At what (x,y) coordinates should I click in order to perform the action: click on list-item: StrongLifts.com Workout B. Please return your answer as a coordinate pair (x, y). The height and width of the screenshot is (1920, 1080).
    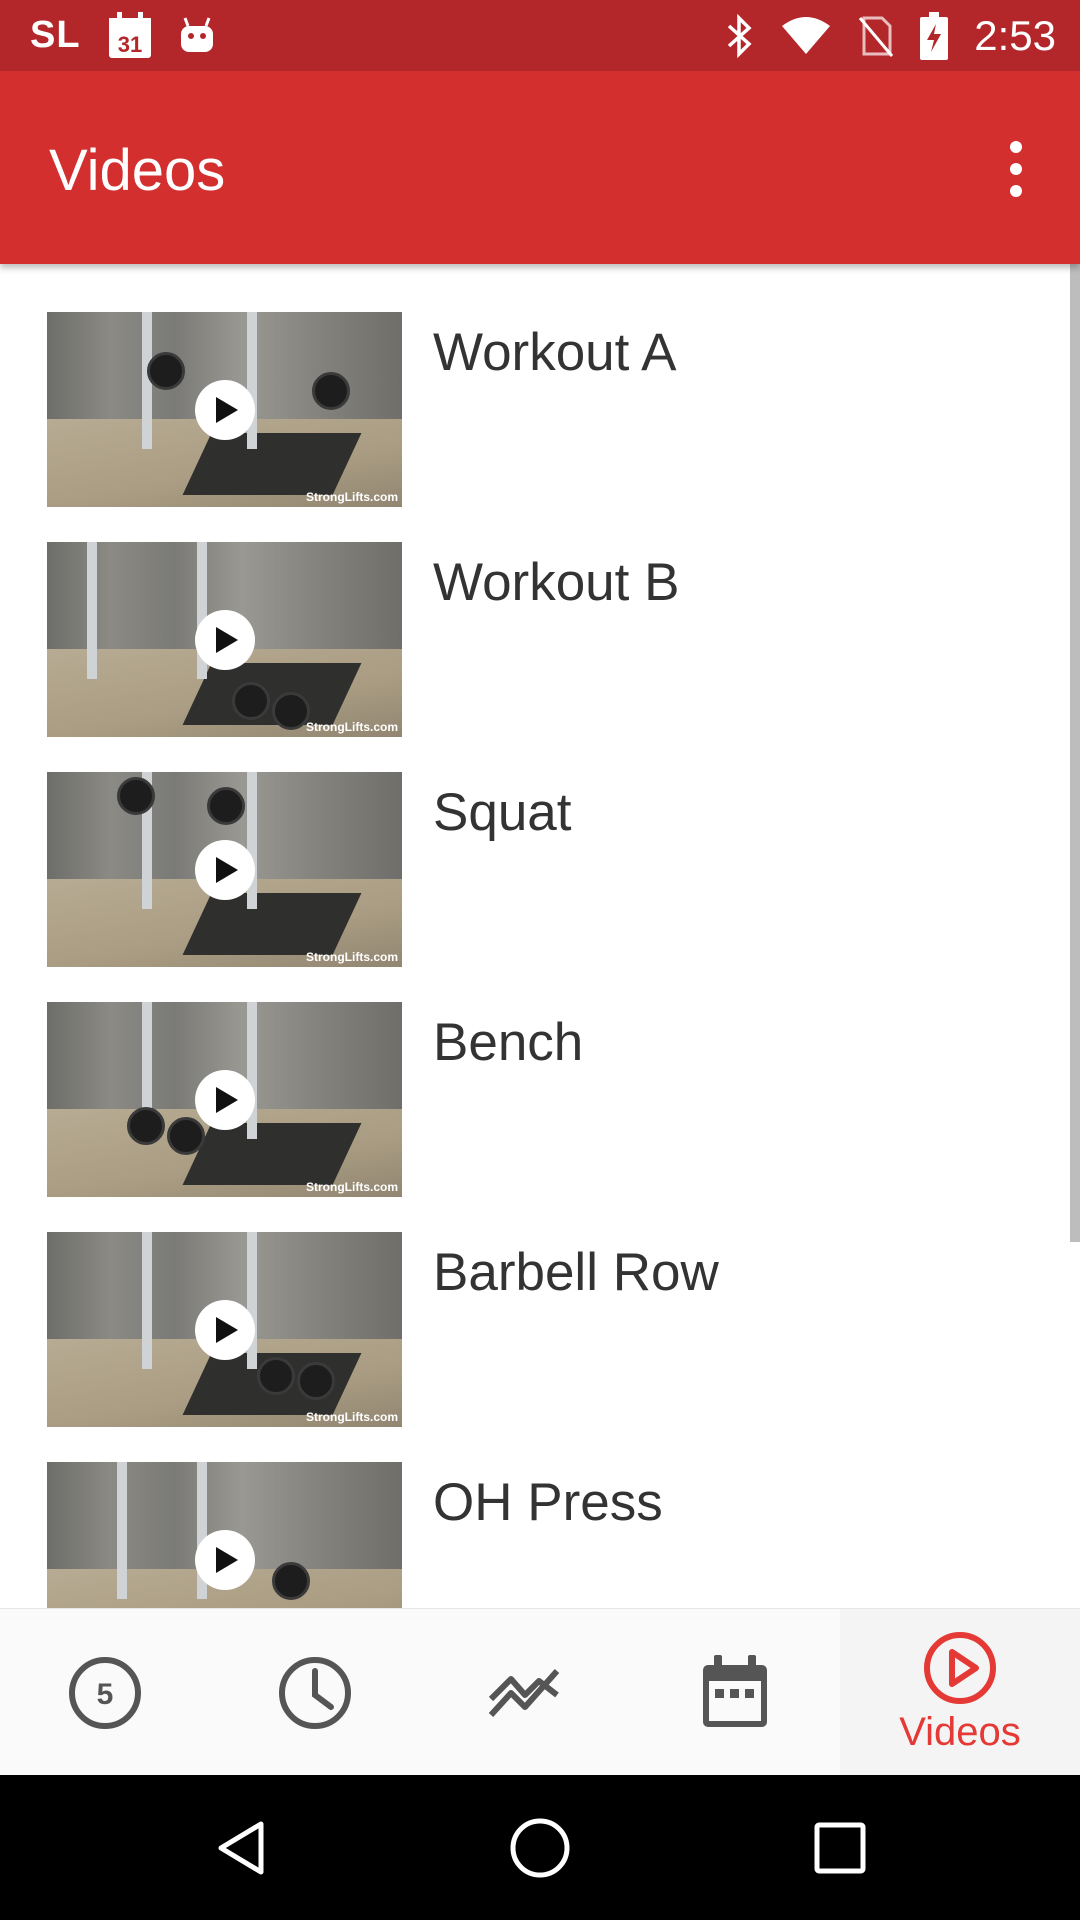
    Looking at the image, I should click on (530, 615).